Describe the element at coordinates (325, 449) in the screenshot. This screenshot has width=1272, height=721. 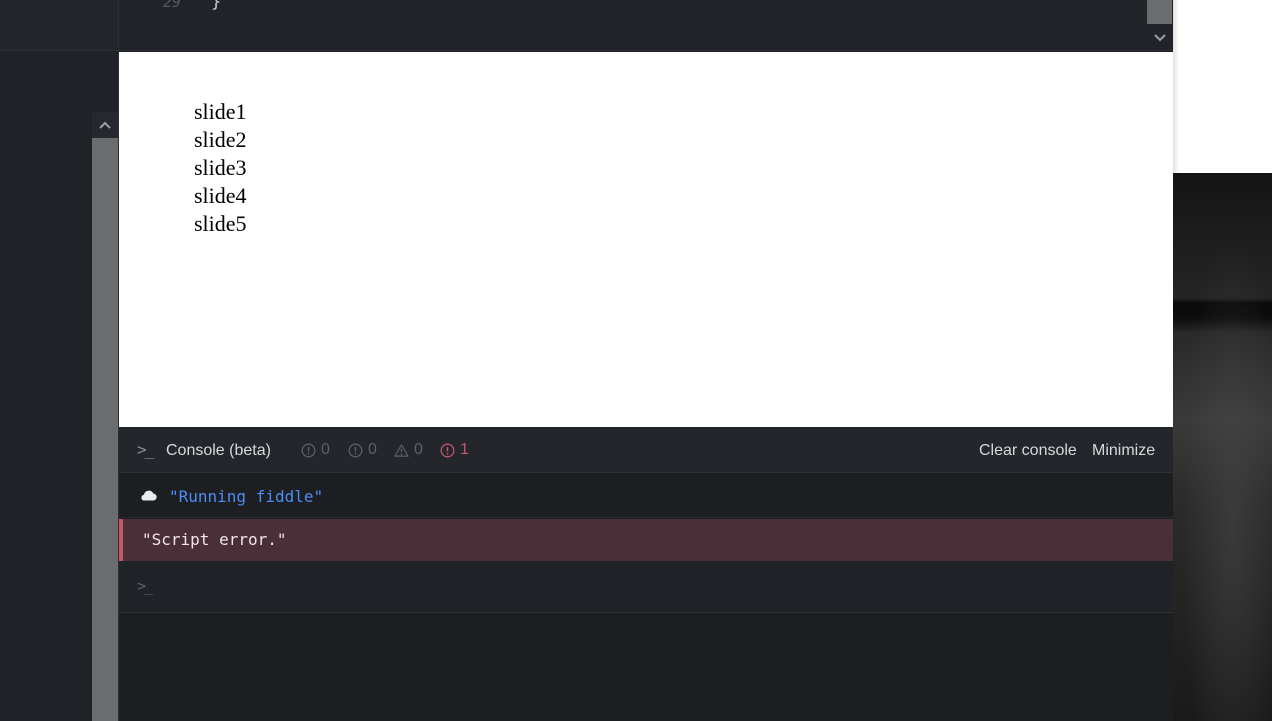
I see `log-count: 0` at that location.